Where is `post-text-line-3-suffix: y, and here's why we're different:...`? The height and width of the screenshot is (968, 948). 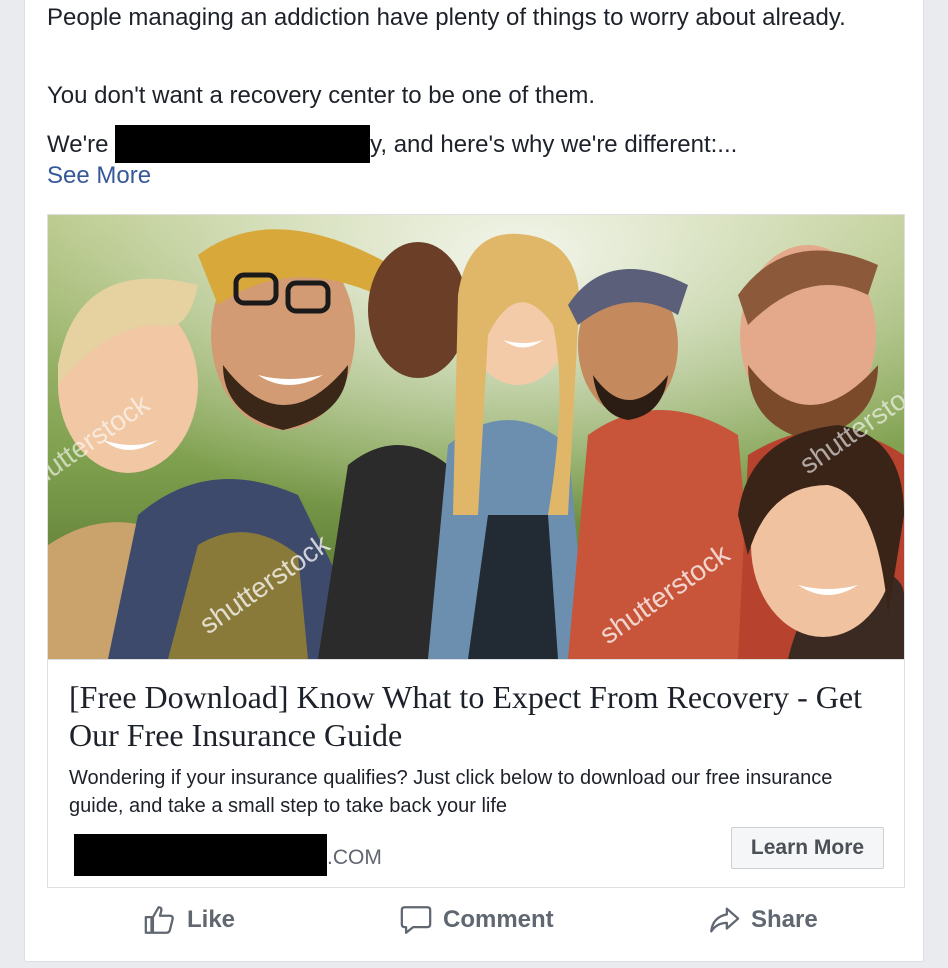
post-text-line-3-suffix: y, and here's why we're different:... is located at coordinates (554, 144).